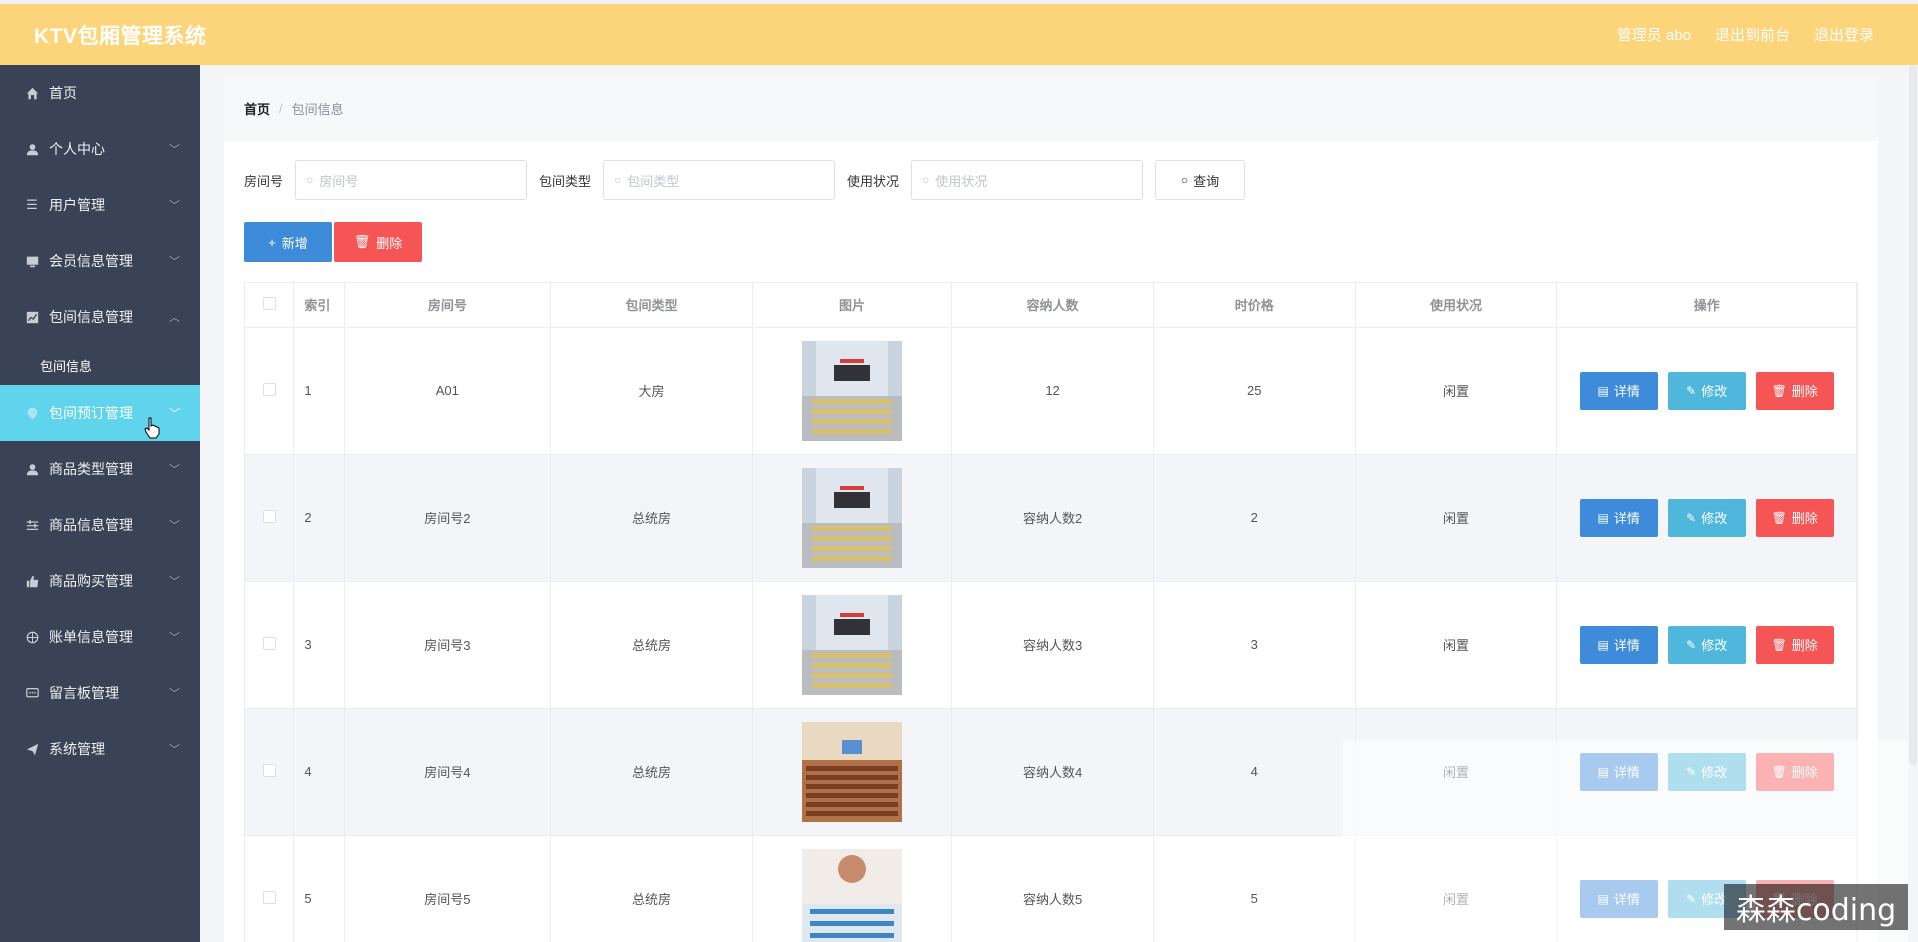  I want to click on column-header: 使用状况, so click(1456, 305).